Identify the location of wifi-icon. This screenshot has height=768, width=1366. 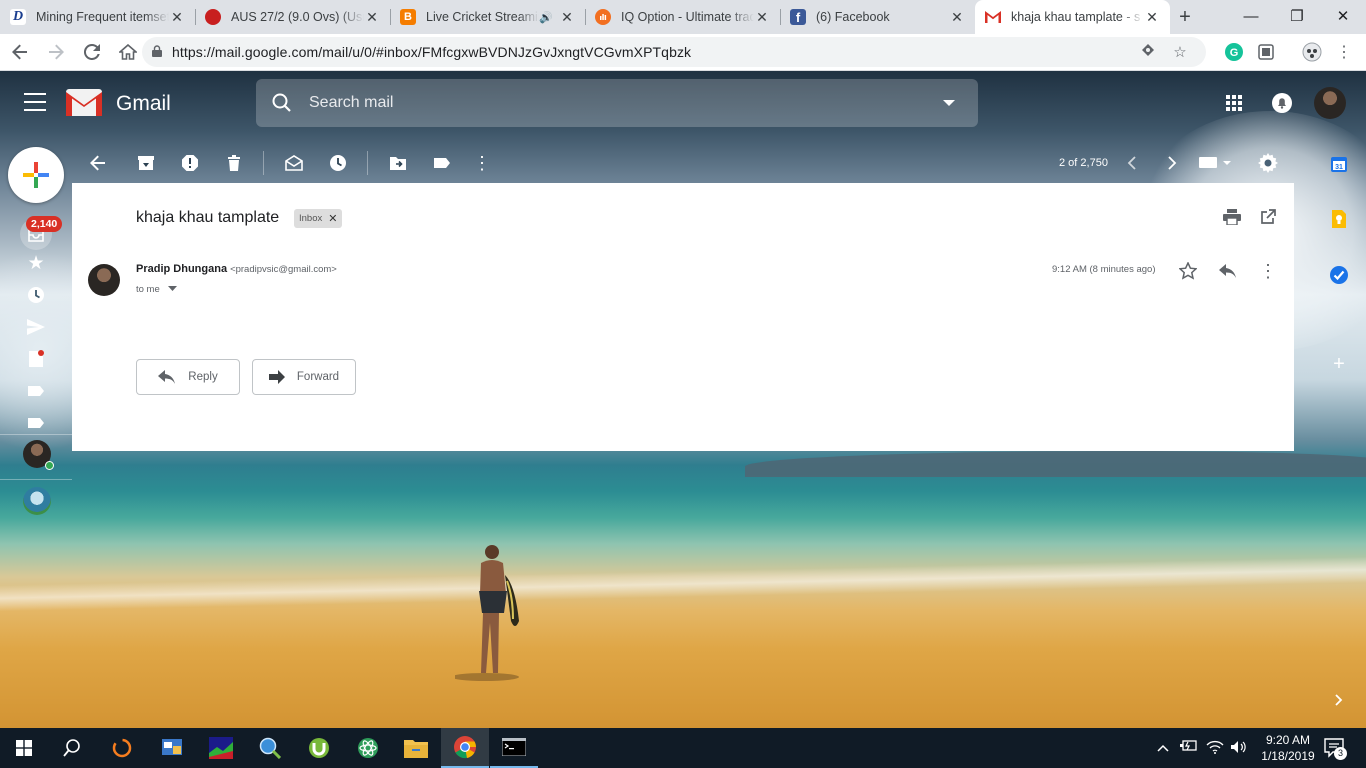
(1215, 748).